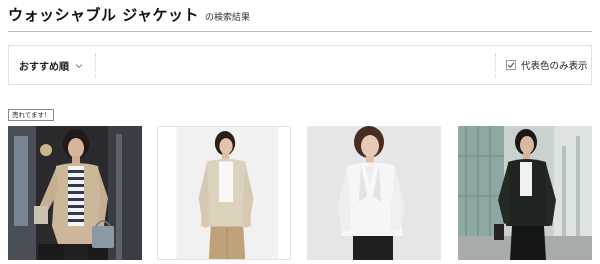  What do you see at coordinates (300, 65) in the screenshot?
I see `sort-toolbar: おすすめ順 代表色のみ表示` at bounding box center [300, 65].